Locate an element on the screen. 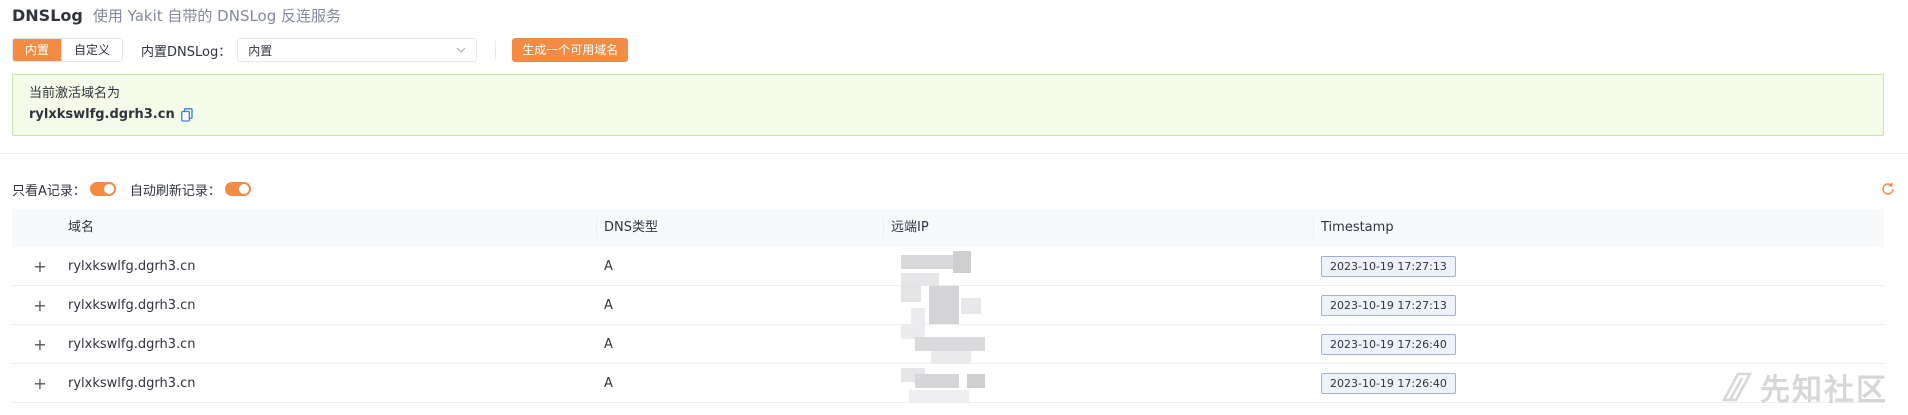 The width and height of the screenshot is (1908, 415). watermark: 先知社区 is located at coordinates (1804, 387).